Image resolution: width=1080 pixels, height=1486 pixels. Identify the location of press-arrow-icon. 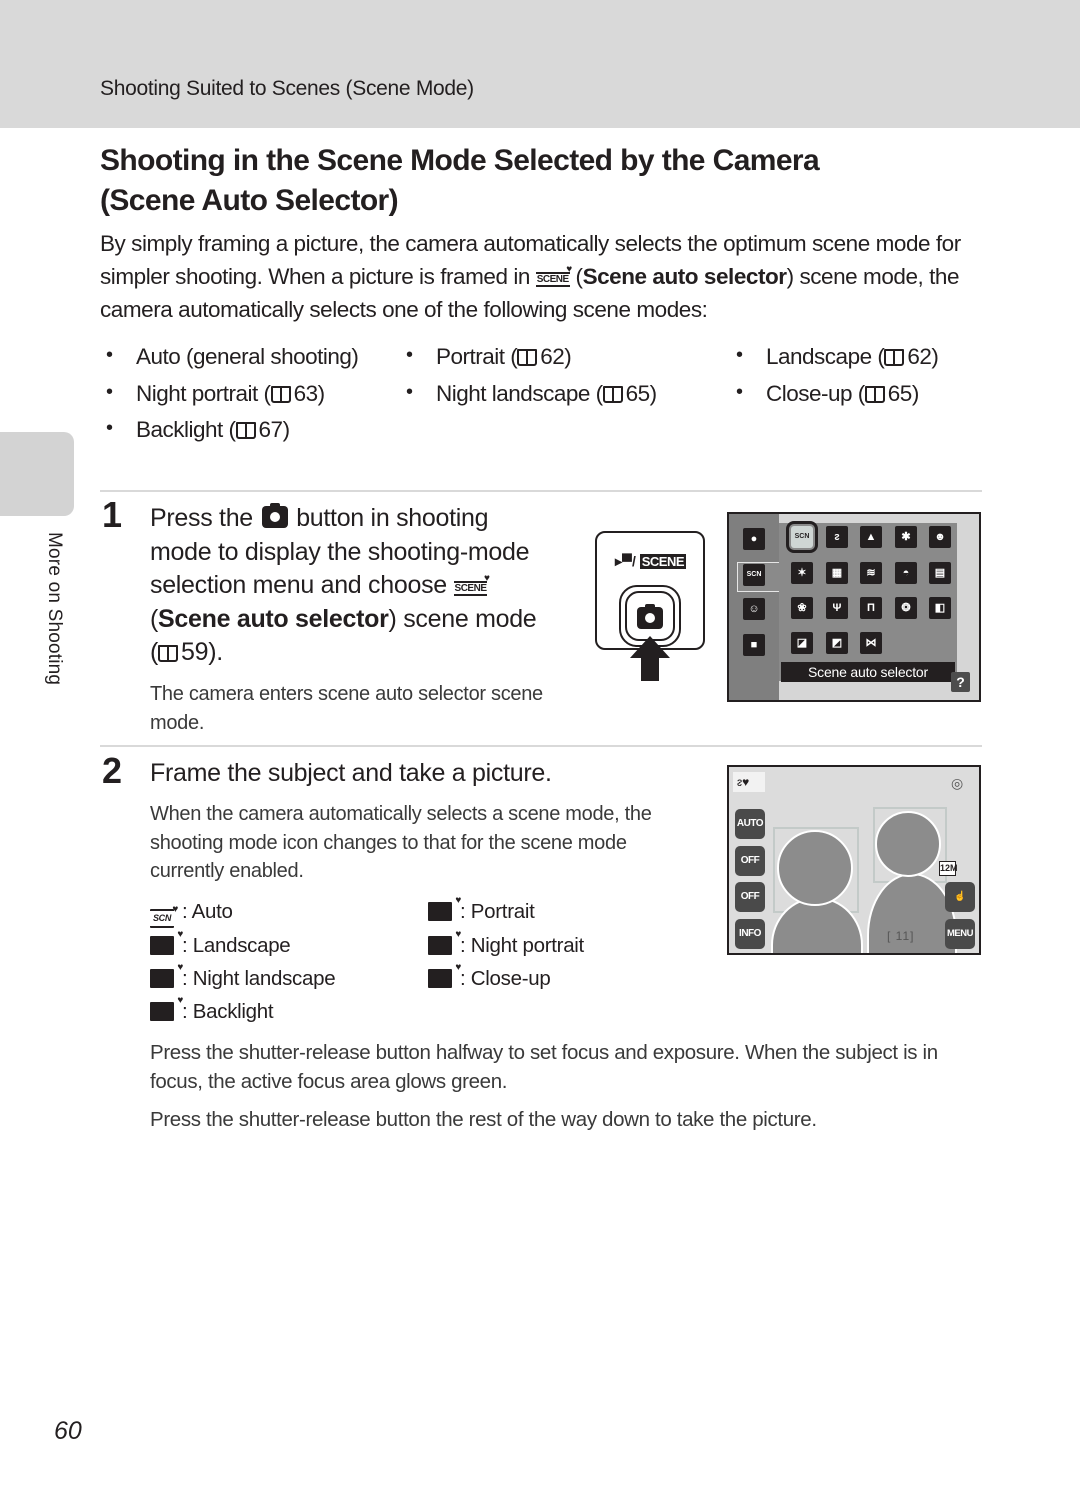
(650, 647).